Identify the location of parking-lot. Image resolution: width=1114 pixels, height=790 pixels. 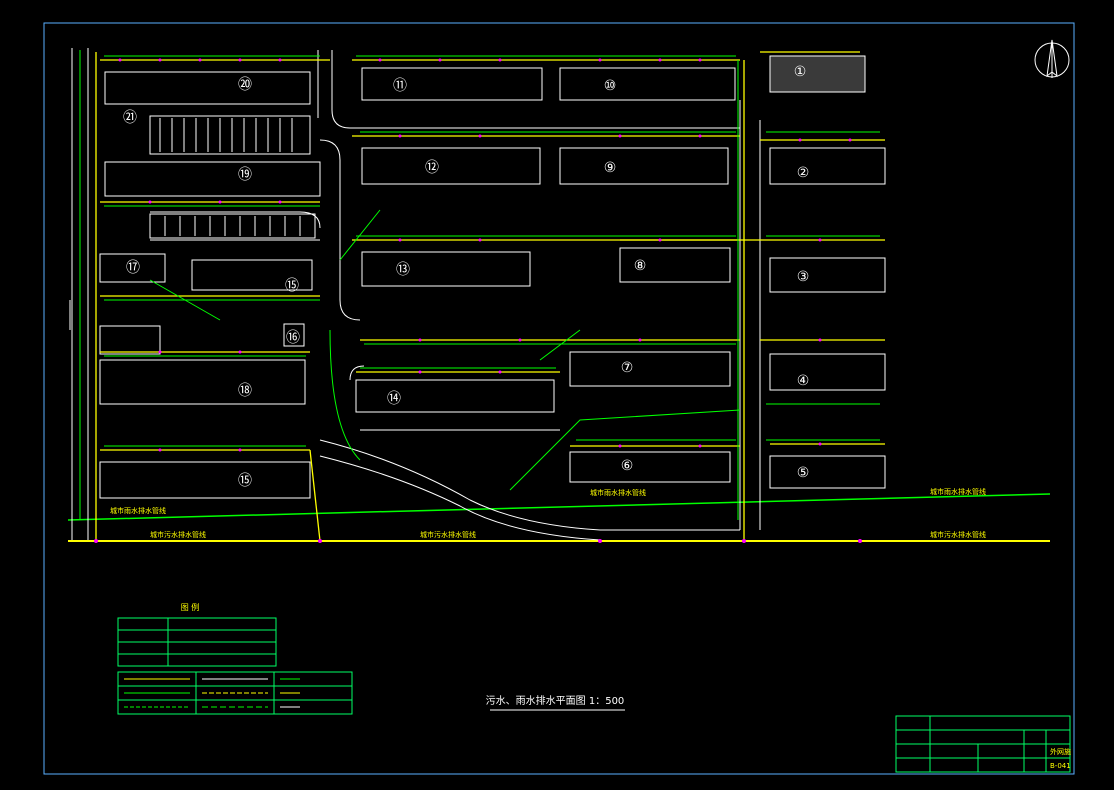
(232, 177).